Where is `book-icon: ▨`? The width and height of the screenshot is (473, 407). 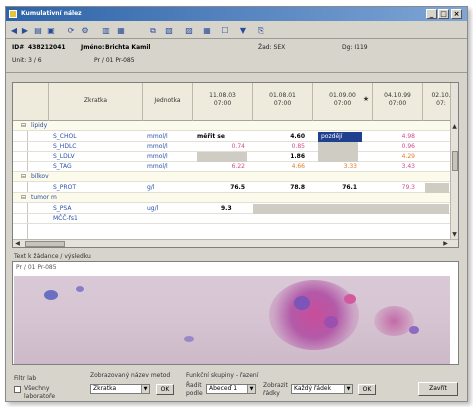 book-icon: ▨ is located at coordinates (189, 30).